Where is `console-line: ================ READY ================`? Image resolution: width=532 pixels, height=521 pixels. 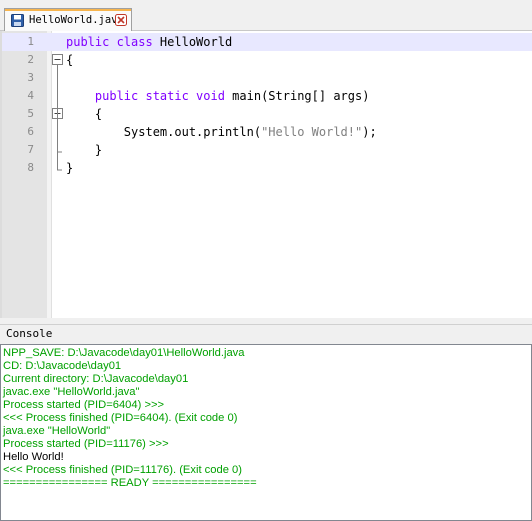
console-line: ================ READY ================ is located at coordinates (130, 483).